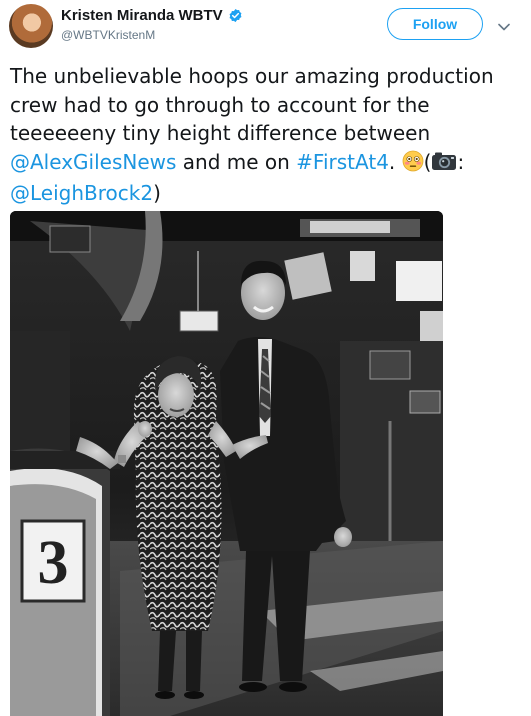  What do you see at coordinates (142, 15) in the screenshot?
I see `display-name: Kristen Miranda WBTV` at bounding box center [142, 15].